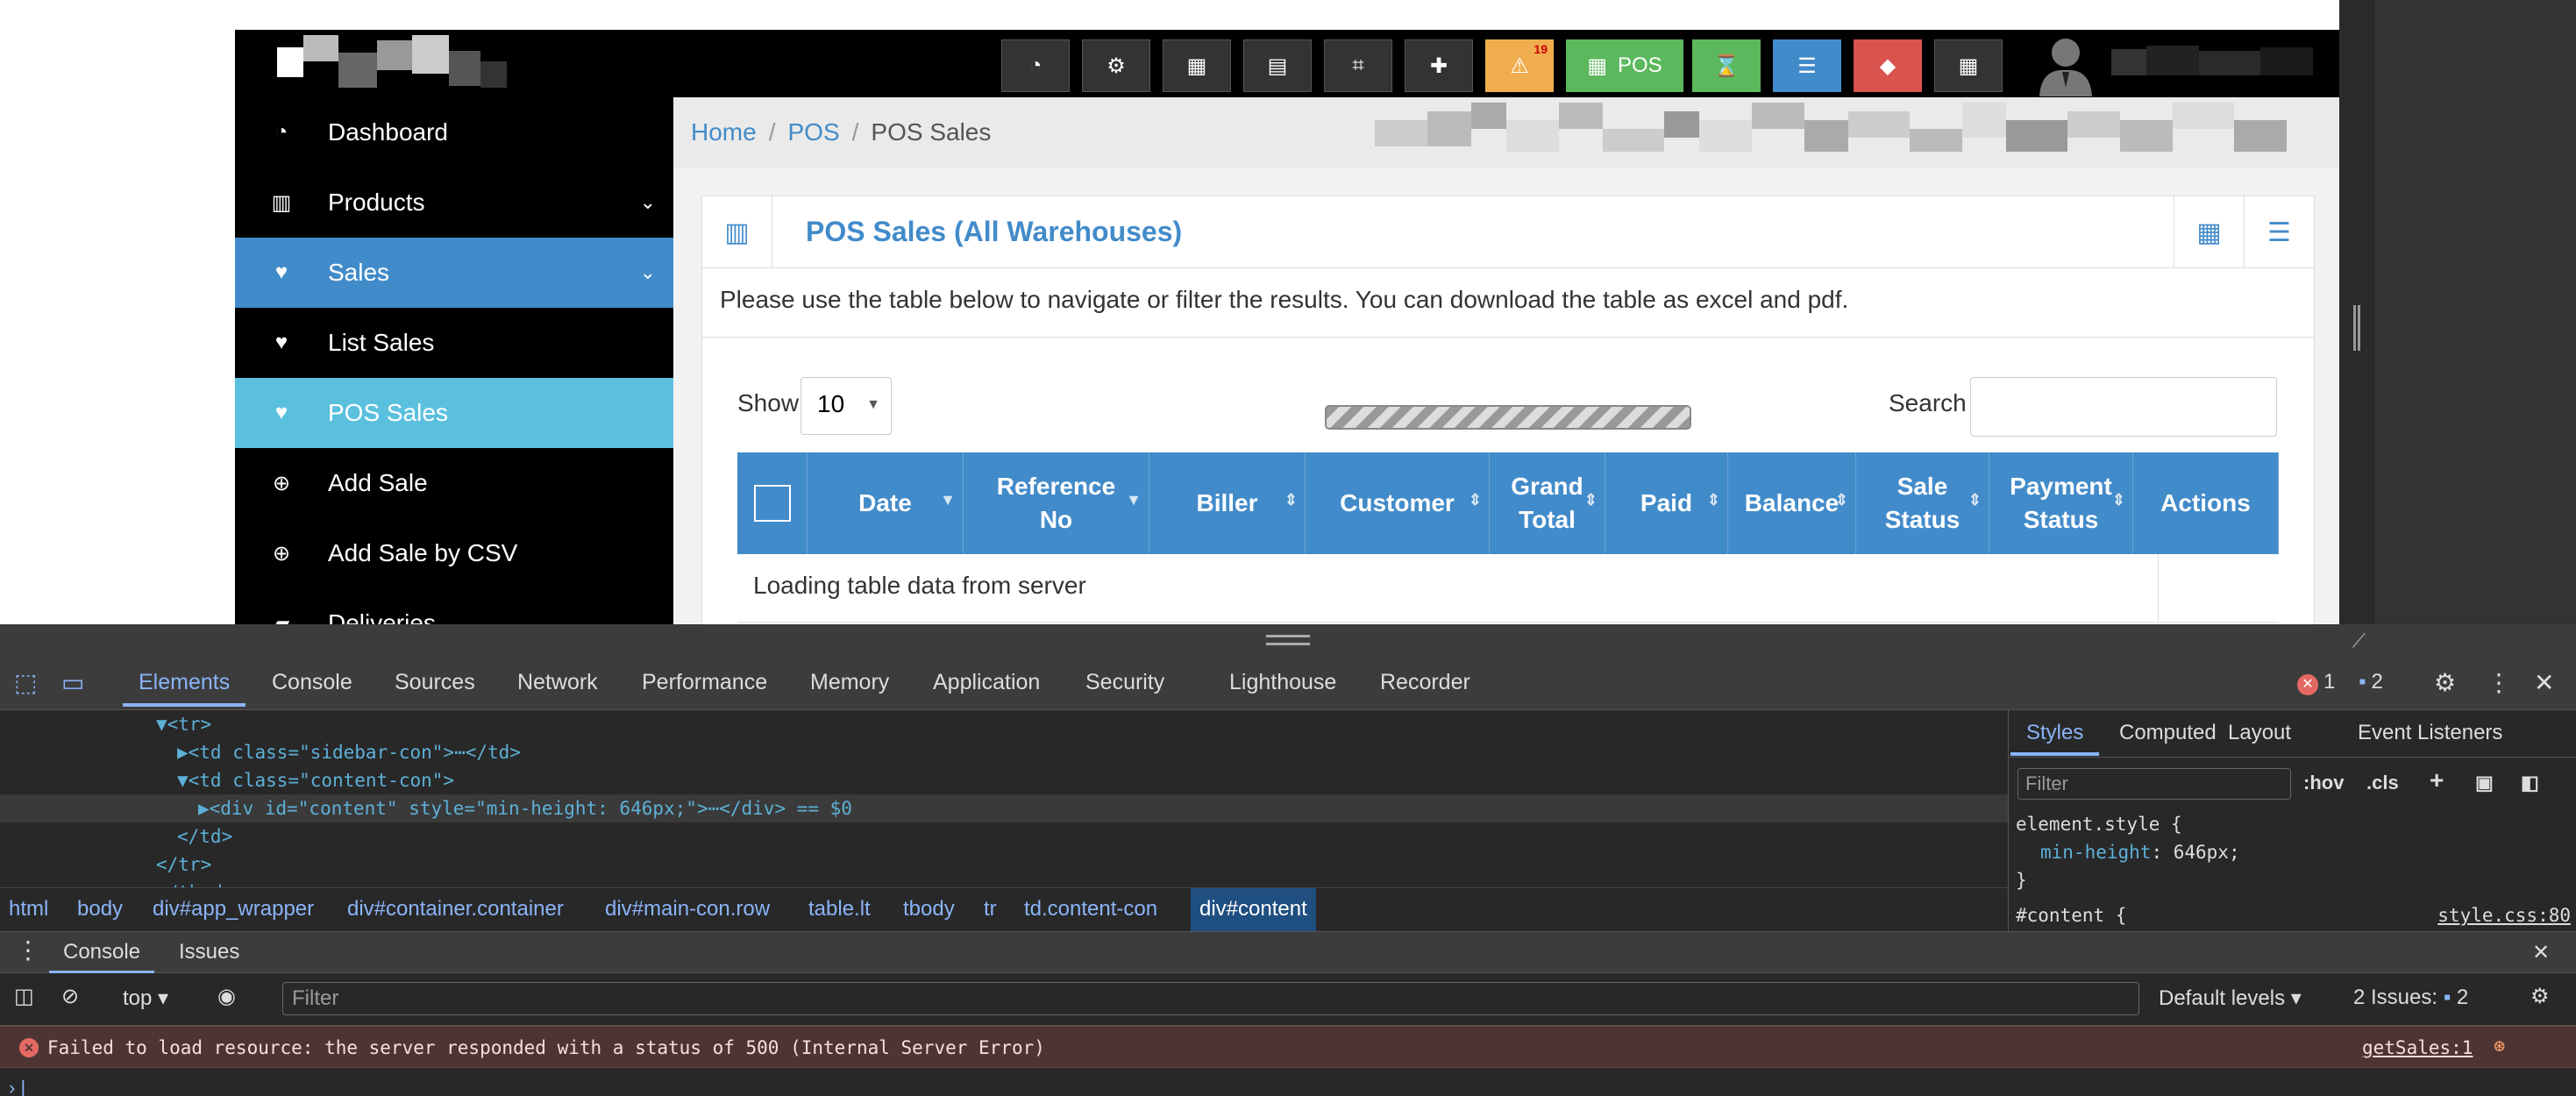 The height and width of the screenshot is (1096, 2576). What do you see at coordinates (2206, 503) in the screenshot?
I see `column-header-actions: Actions` at bounding box center [2206, 503].